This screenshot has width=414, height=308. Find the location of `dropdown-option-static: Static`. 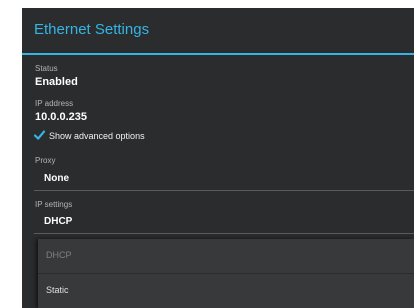

dropdown-option-static: Static is located at coordinates (226, 291).